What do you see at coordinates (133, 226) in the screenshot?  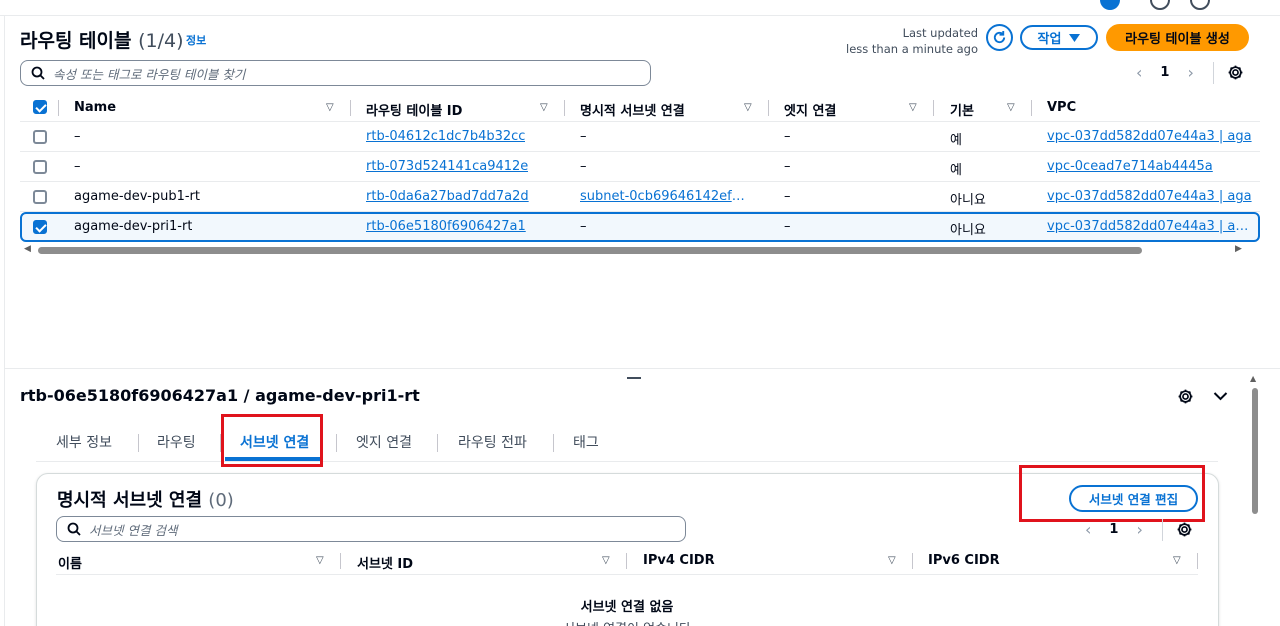 I see `cell-name: agame-dev-pri1-rt` at bounding box center [133, 226].